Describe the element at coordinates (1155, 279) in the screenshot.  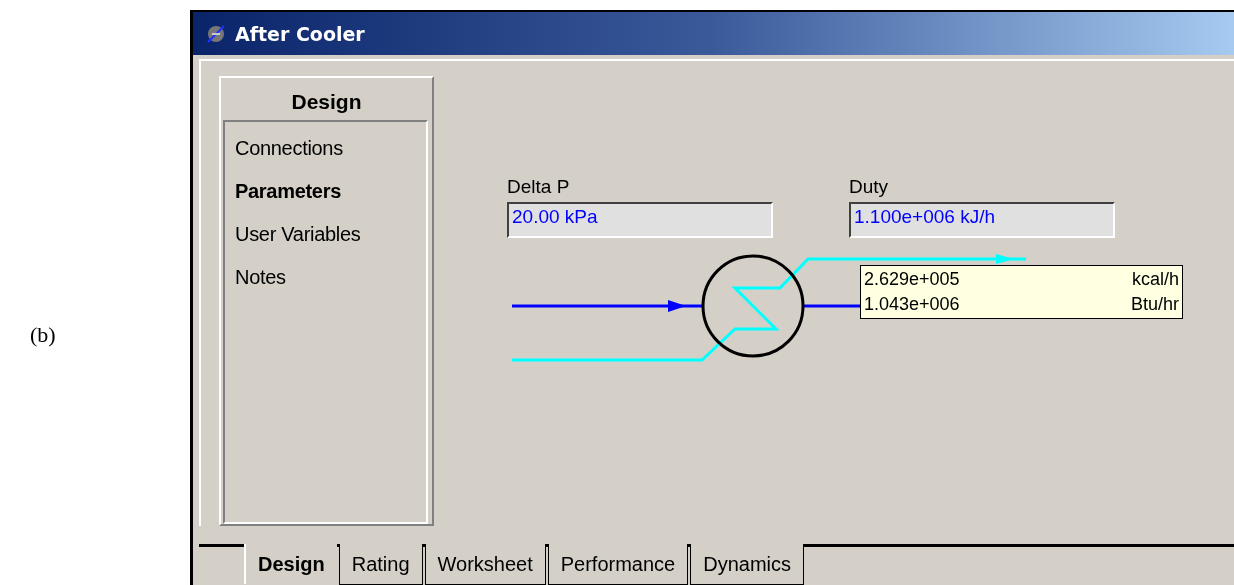
I see `tooltip-unit: kcal/h` at that location.